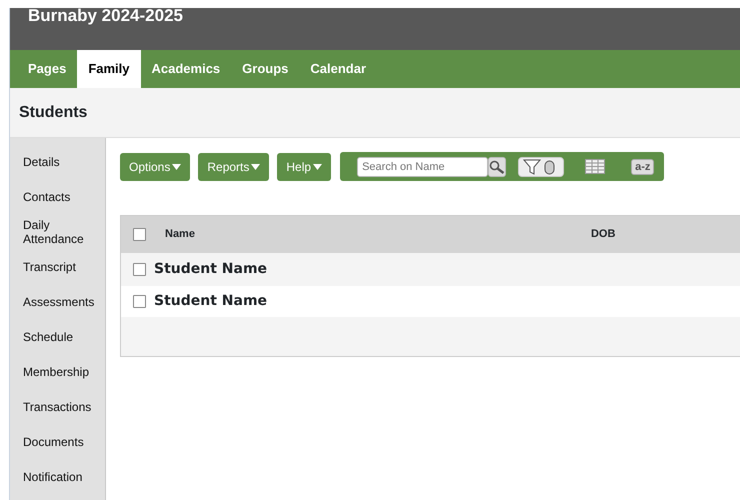 This screenshot has width=740, height=500. Describe the element at coordinates (234, 166) in the screenshot. I see `menu-button: Reports` at that location.